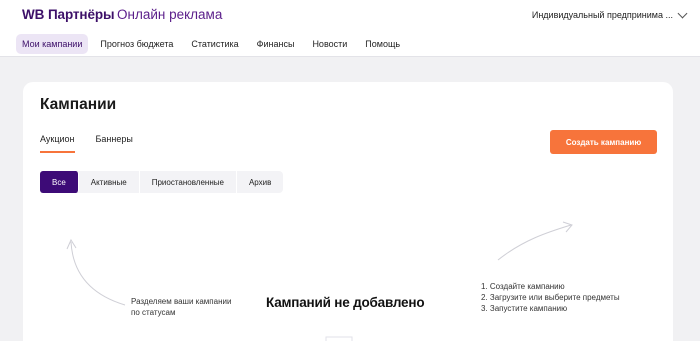 This screenshot has width=700, height=341. Describe the element at coordinates (52, 44) in the screenshot. I see `nav-item-my-campaigns: Мои кампании` at that location.